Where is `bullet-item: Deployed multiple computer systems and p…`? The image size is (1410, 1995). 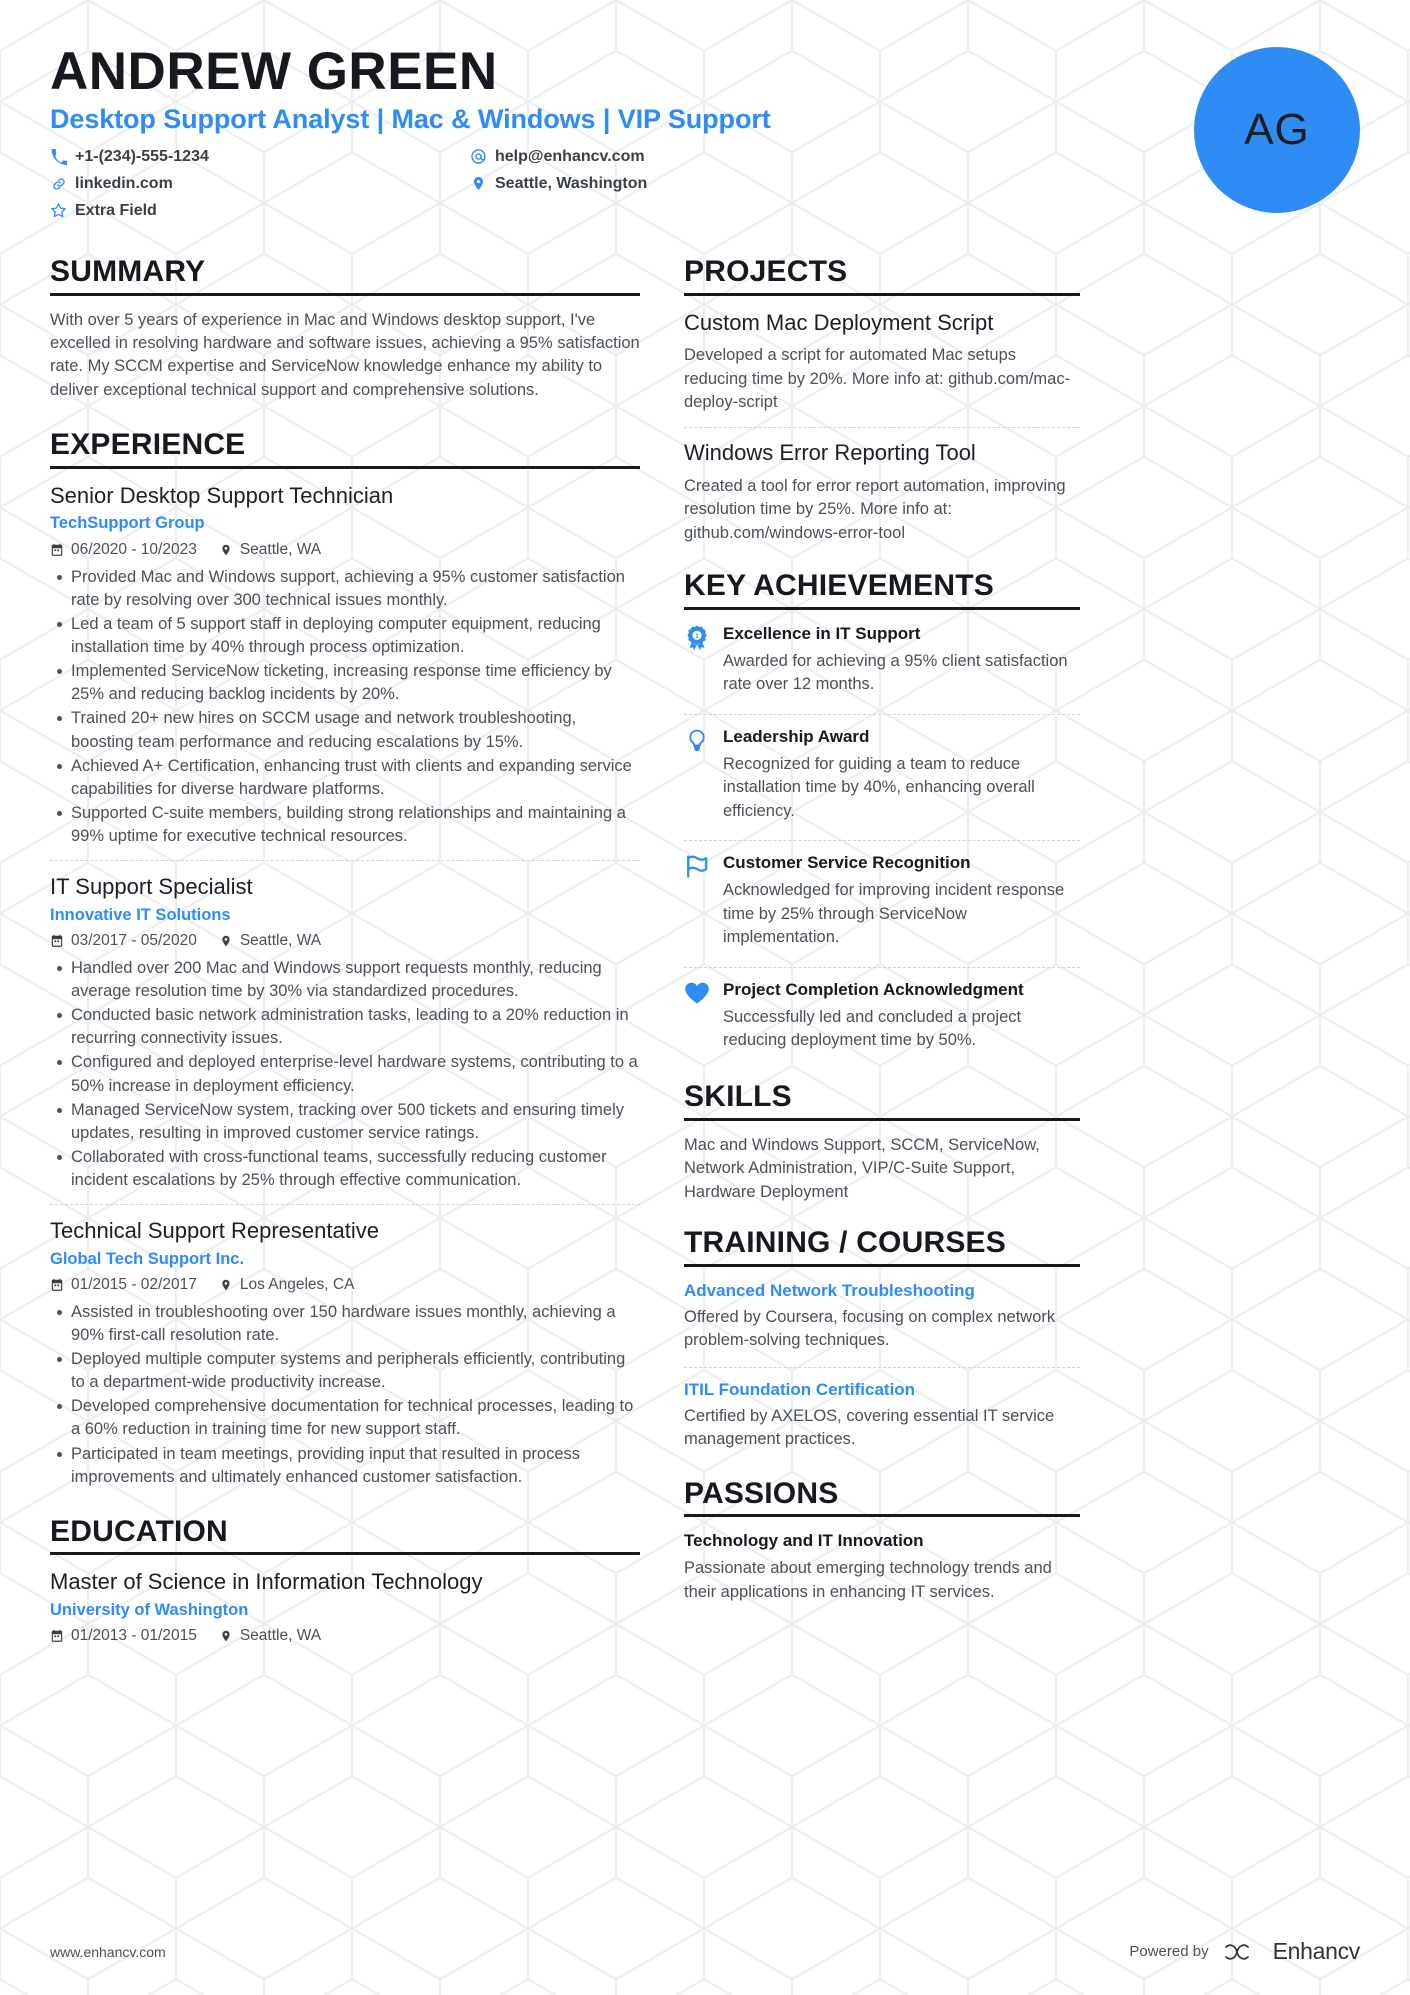
bullet-item: Deployed multiple computer systems and p… is located at coordinates (348, 1371).